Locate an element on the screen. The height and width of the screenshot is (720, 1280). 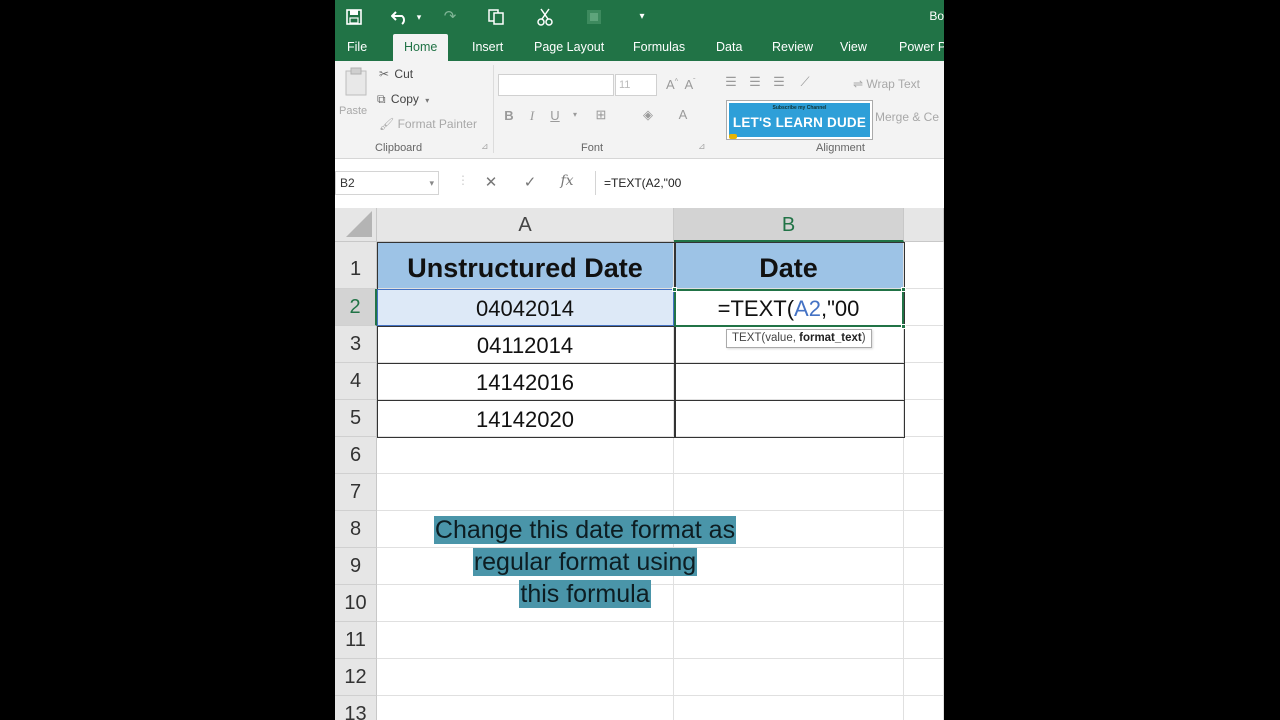
row-header-2: 2 is located at coordinates (356, 307).